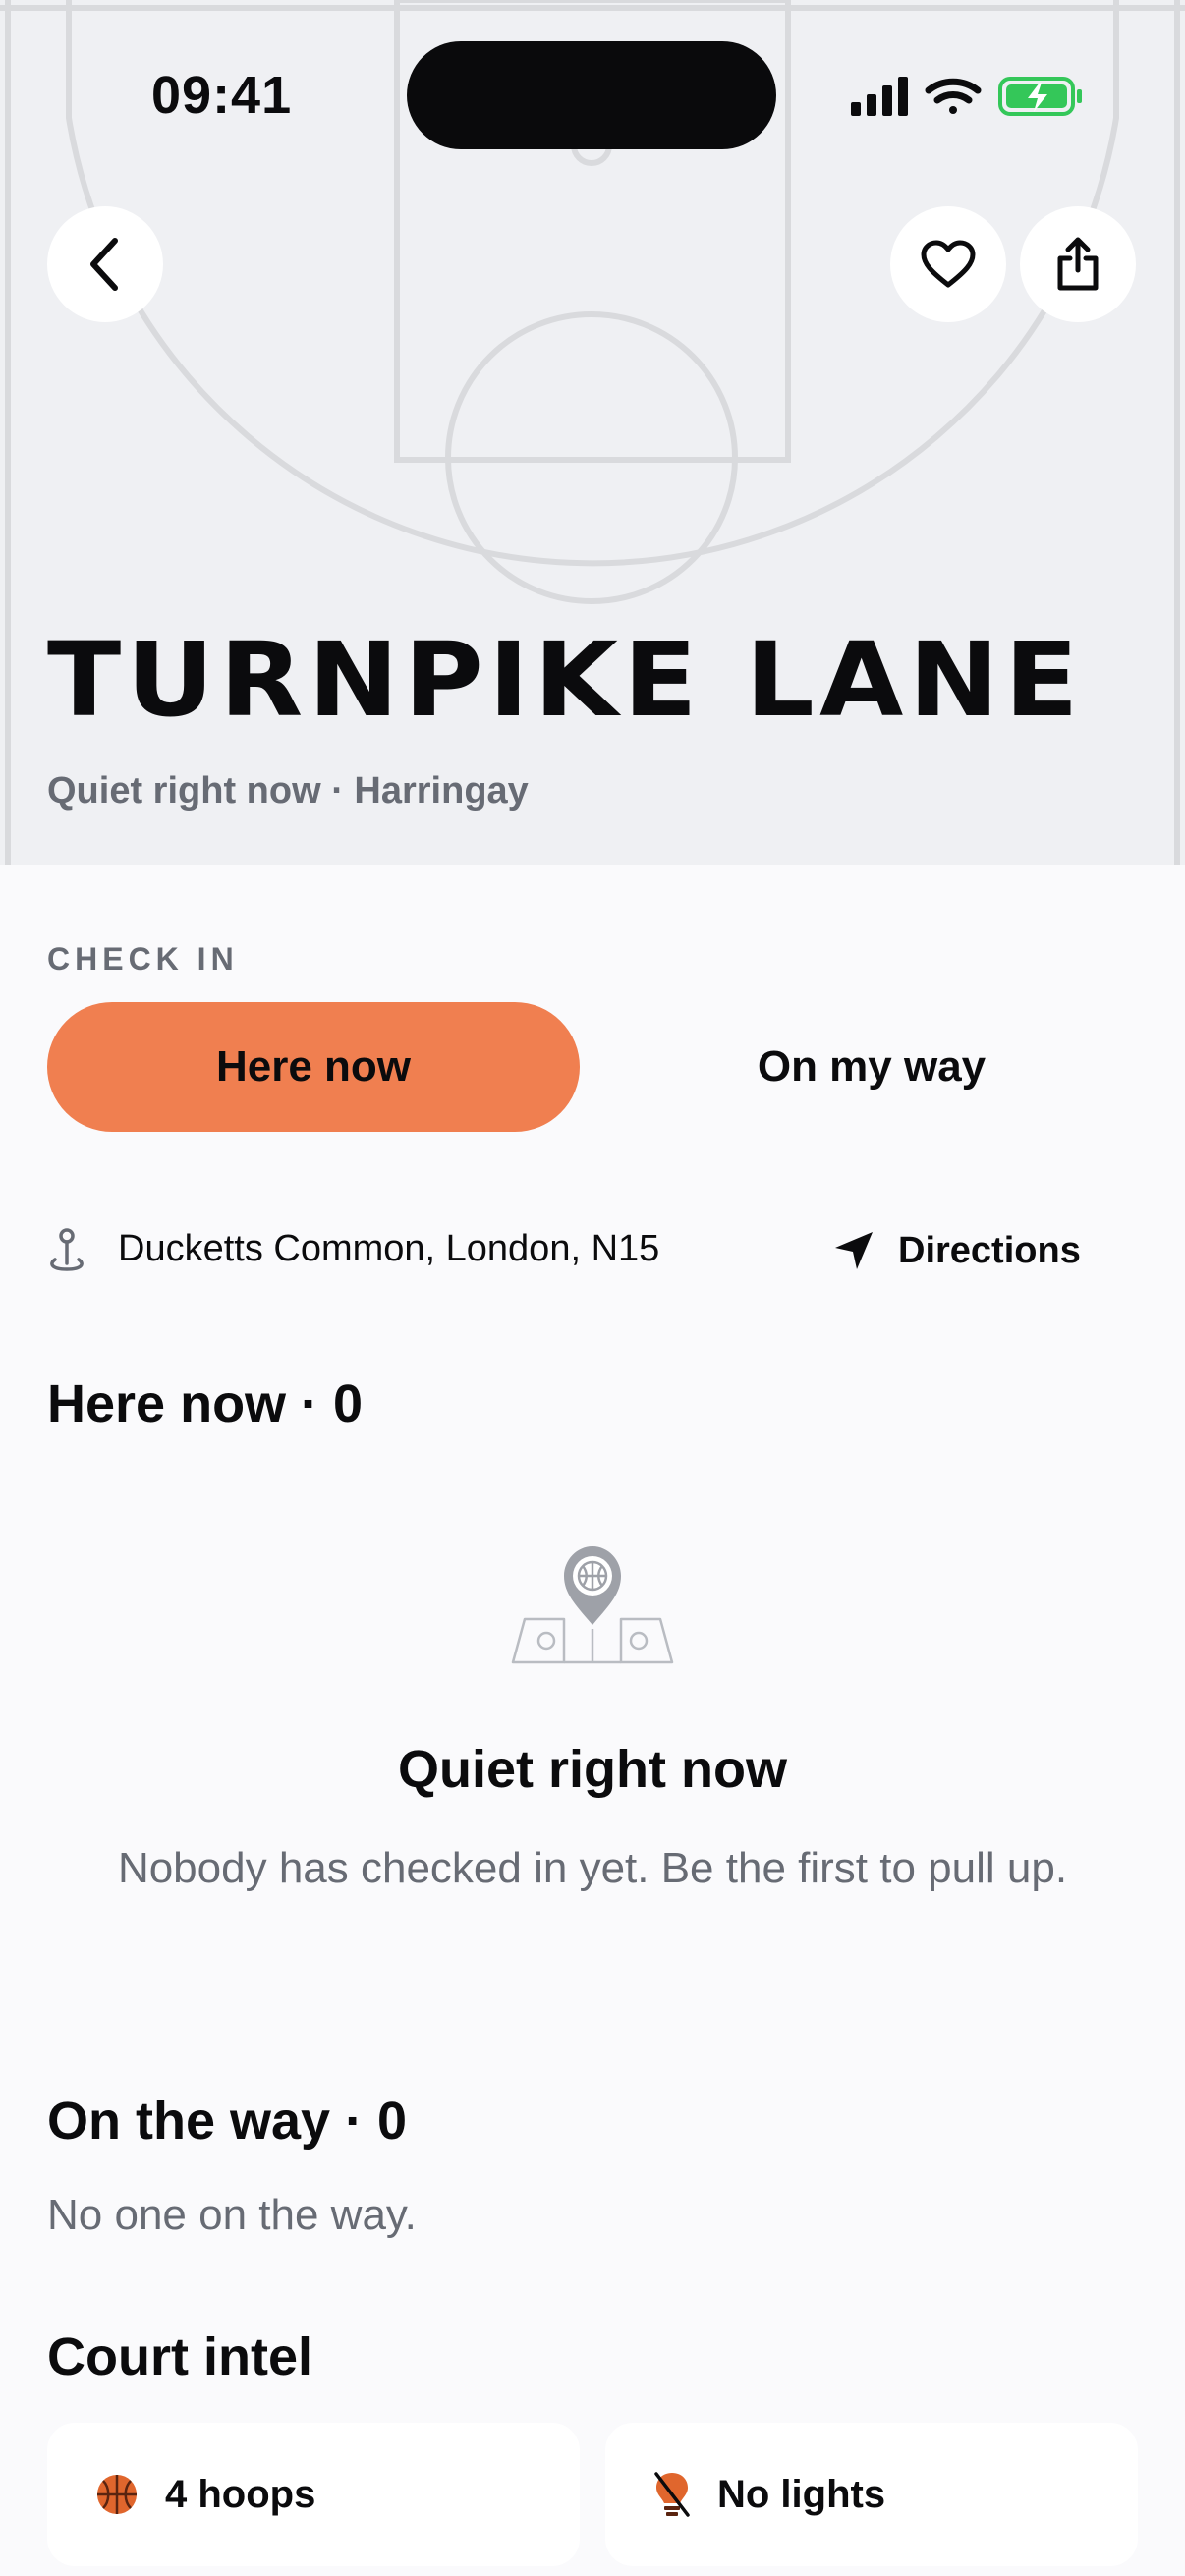 Image resolution: width=1185 pixels, height=2576 pixels. Describe the element at coordinates (672, 2494) in the screenshot. I see `no-lights-icon` at that location.